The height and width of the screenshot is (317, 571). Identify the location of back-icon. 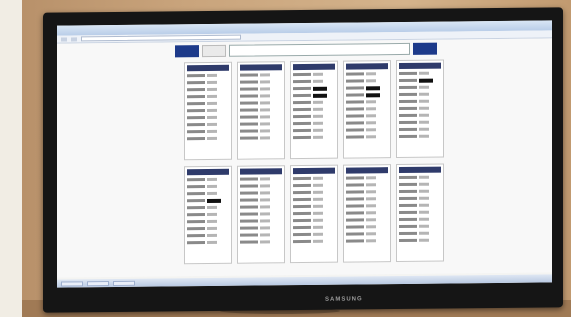
(64, 39).